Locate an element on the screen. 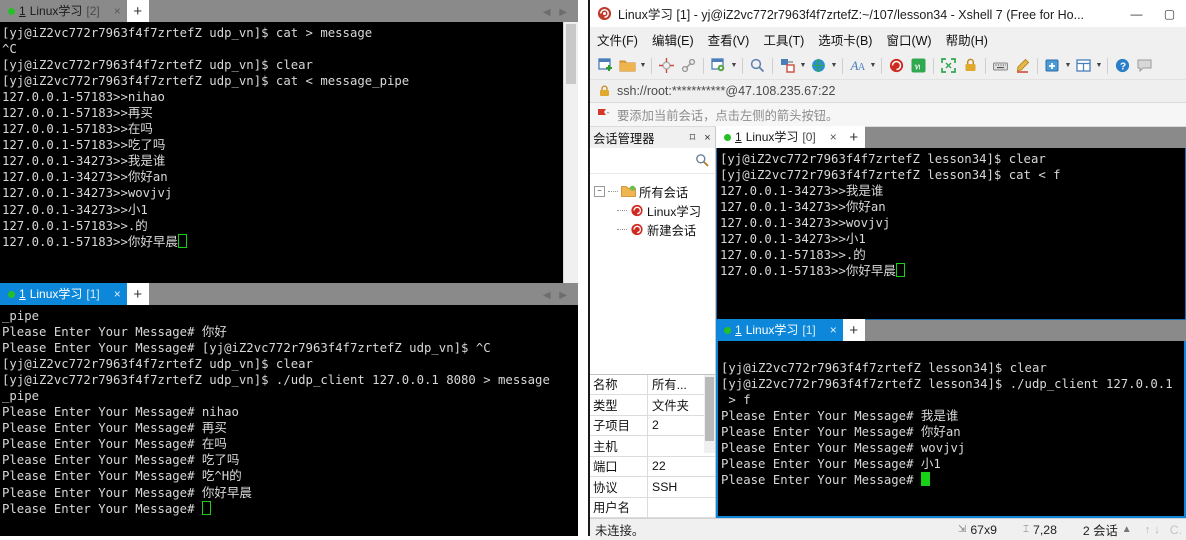 This screenshot has width=1186, height=540. help-icon: ? is located at coordinates (1122, 65).